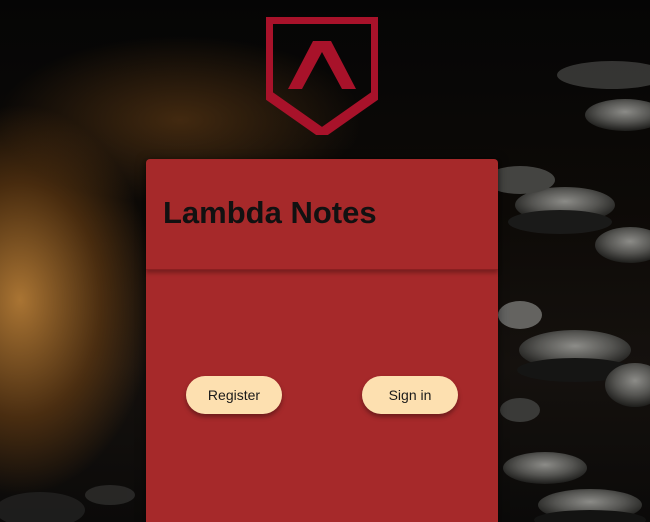 Image resolution: width=650 pixels, height=522 pixels. What do you see at coordinates (270, 212) in the screenshot?
I see `app-title: Lambda Notes` at bounding box center [270, 212].